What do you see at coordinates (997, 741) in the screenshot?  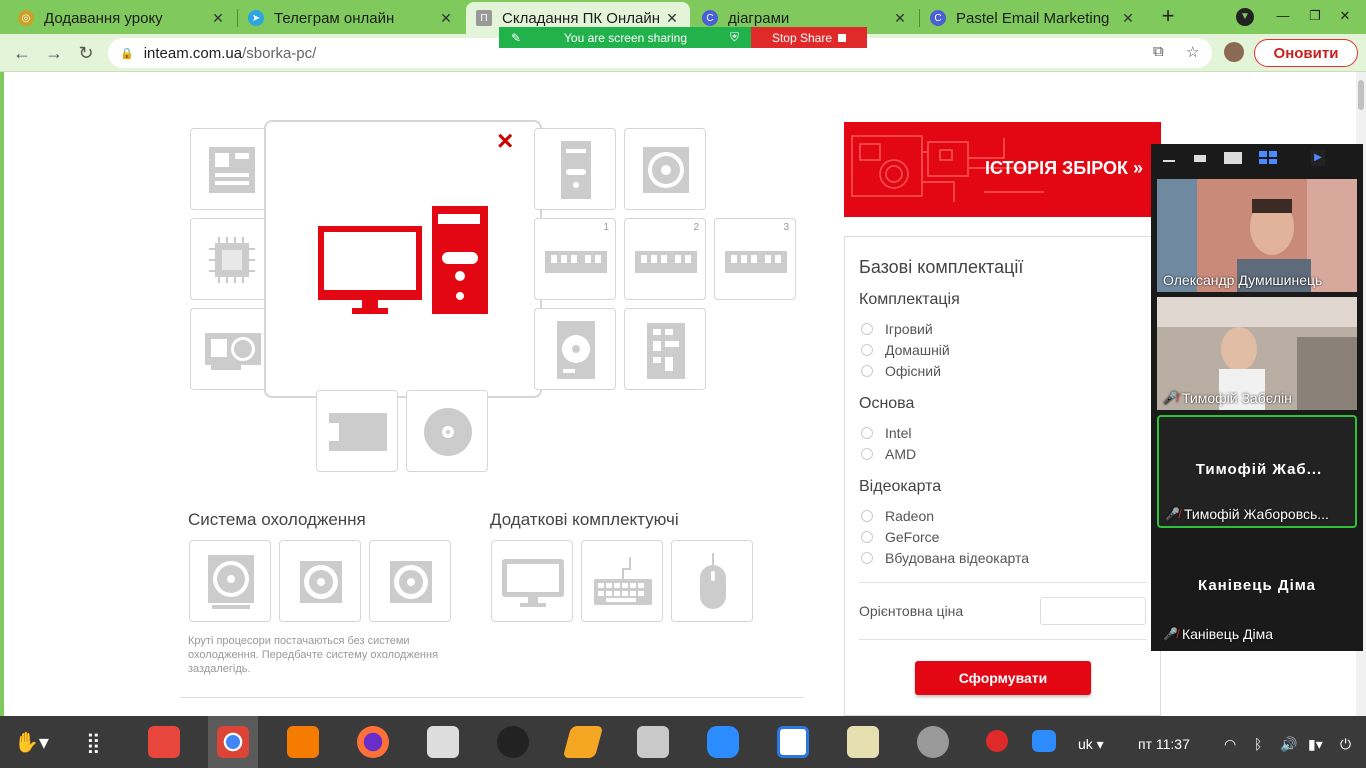 I see `do-not-disturb-icon` at bounding box center [997, 741].